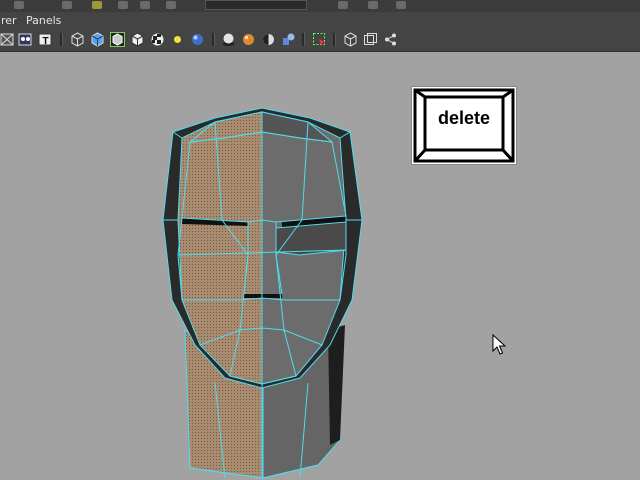 Image resolution: width=640 pixels, height=480 pixels. Describe the element at coordinates (197, 39) in the screenshot. I see `lit-sphere-icon` at that location.